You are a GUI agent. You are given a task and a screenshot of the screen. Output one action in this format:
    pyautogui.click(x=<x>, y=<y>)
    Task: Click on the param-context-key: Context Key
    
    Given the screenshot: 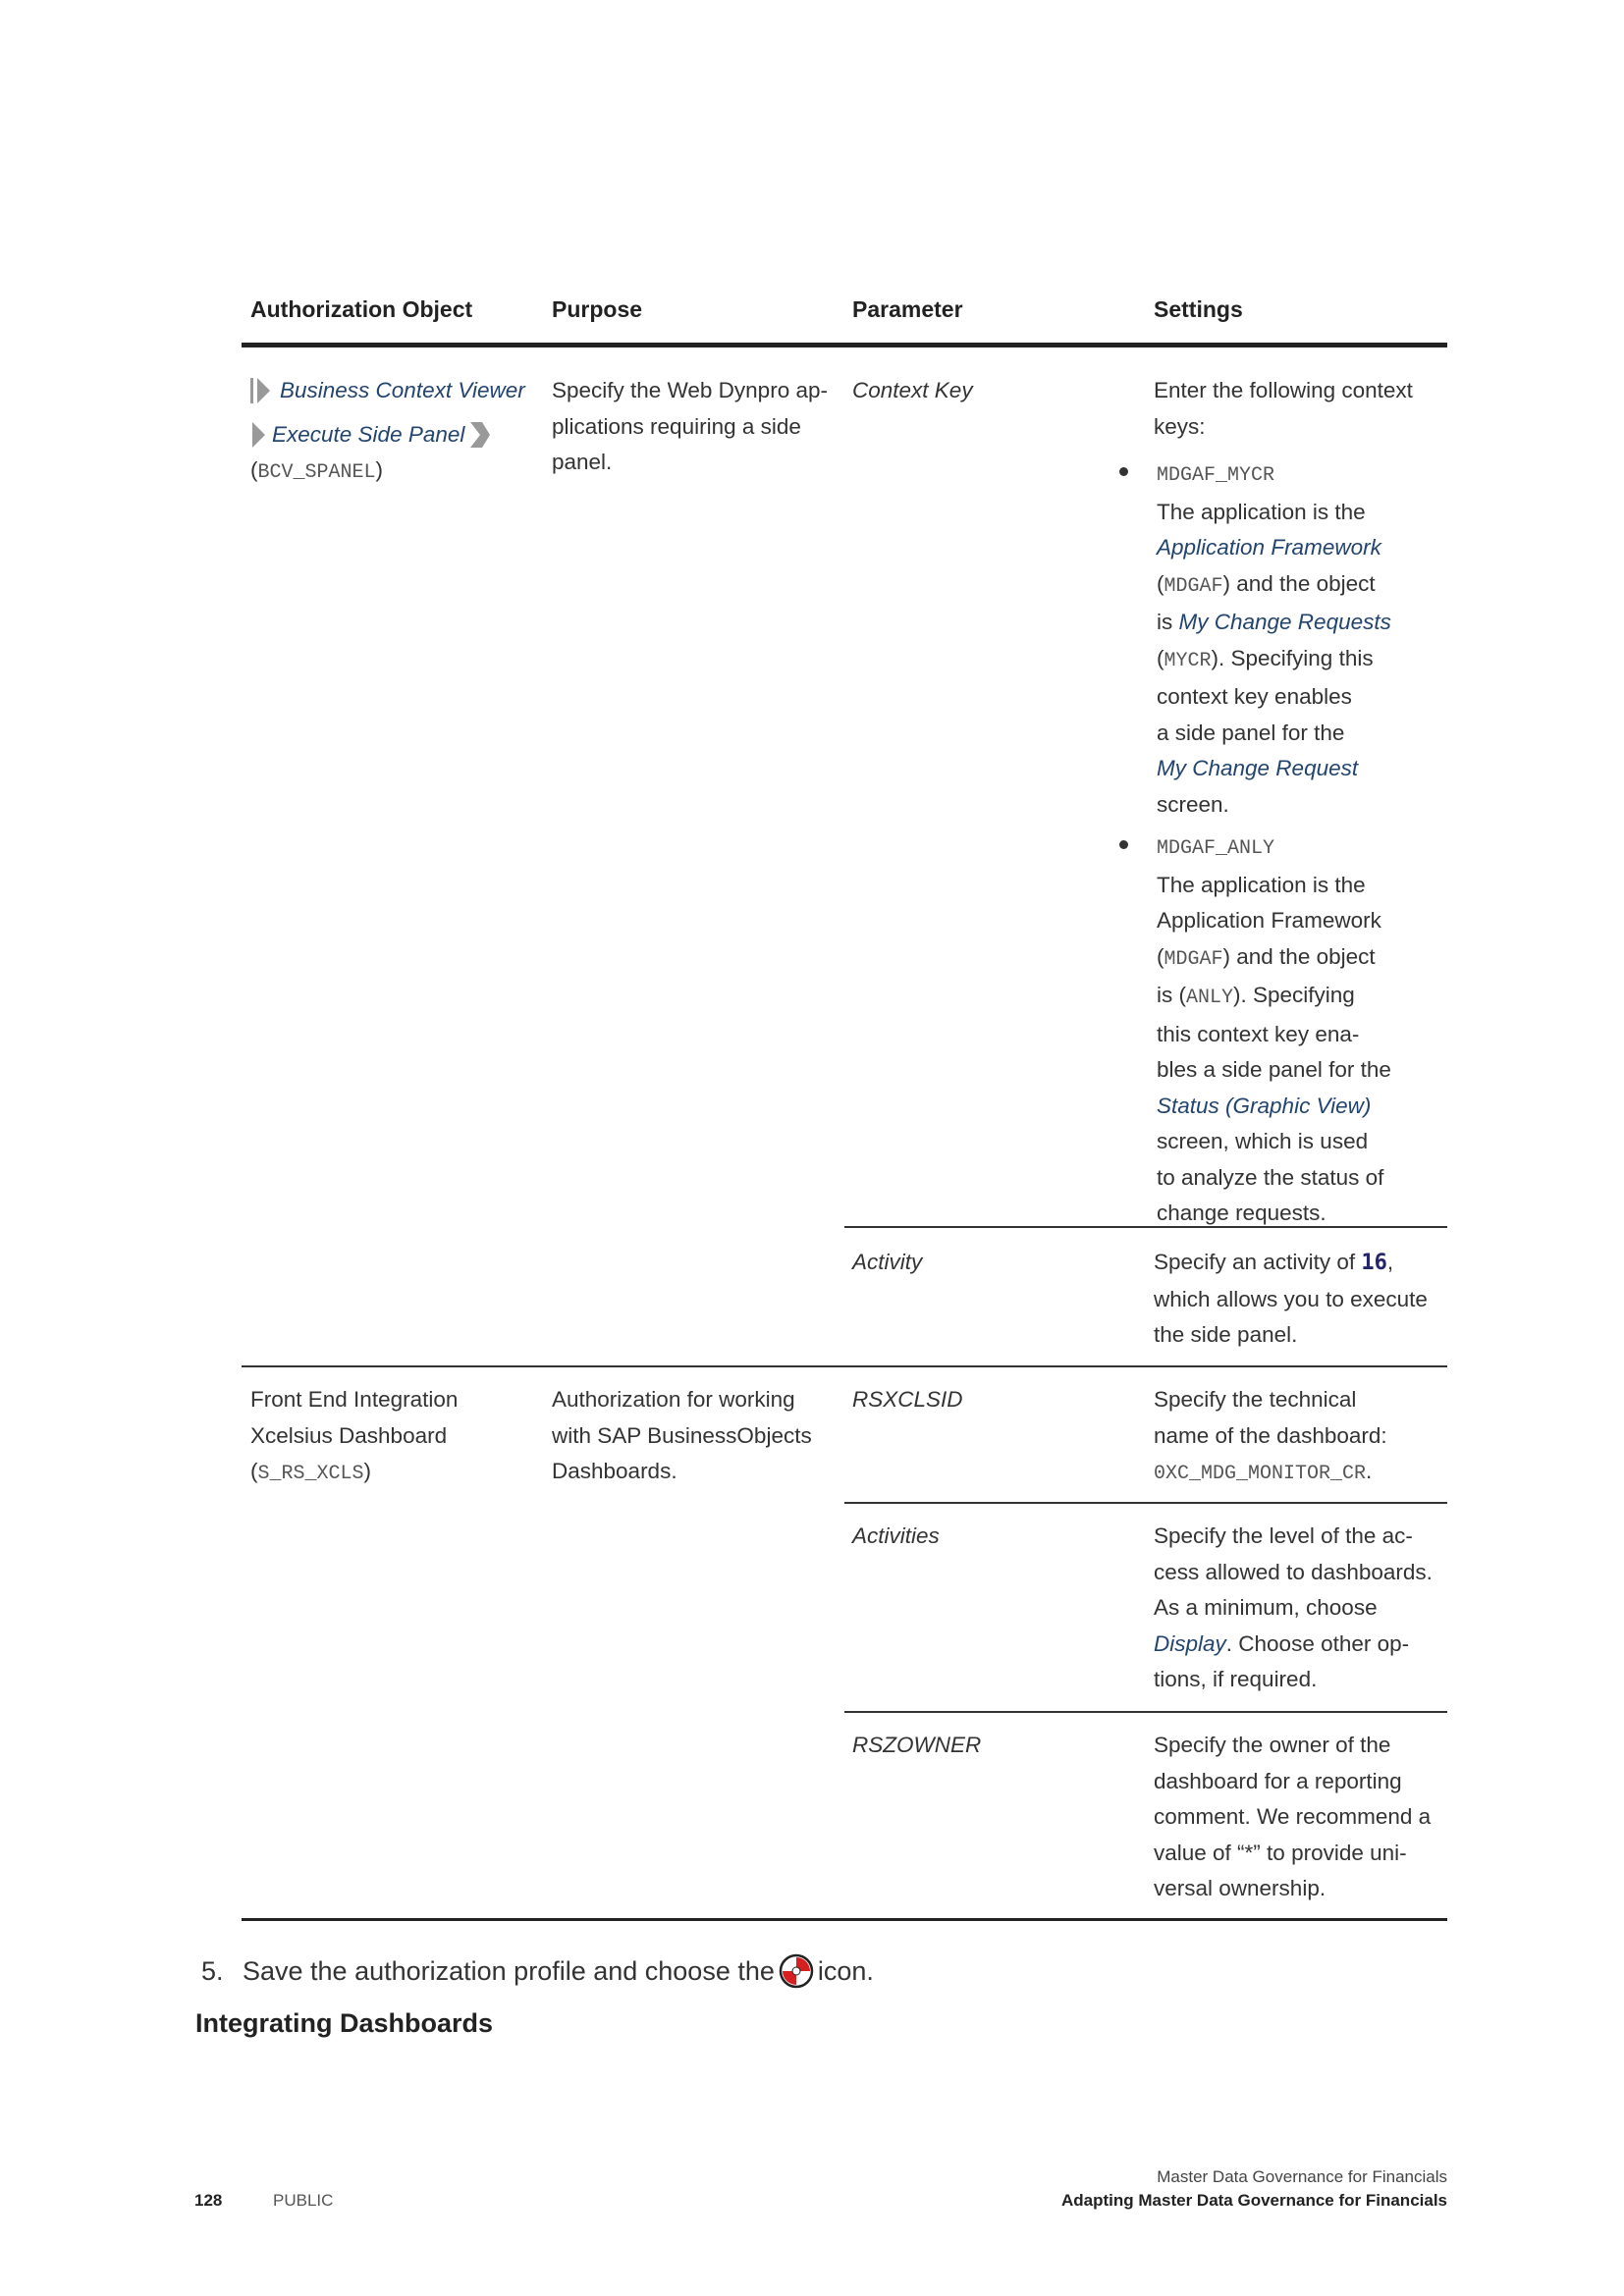 What is the action you would take?
    pyautogui.click(x=912, y=391)
    